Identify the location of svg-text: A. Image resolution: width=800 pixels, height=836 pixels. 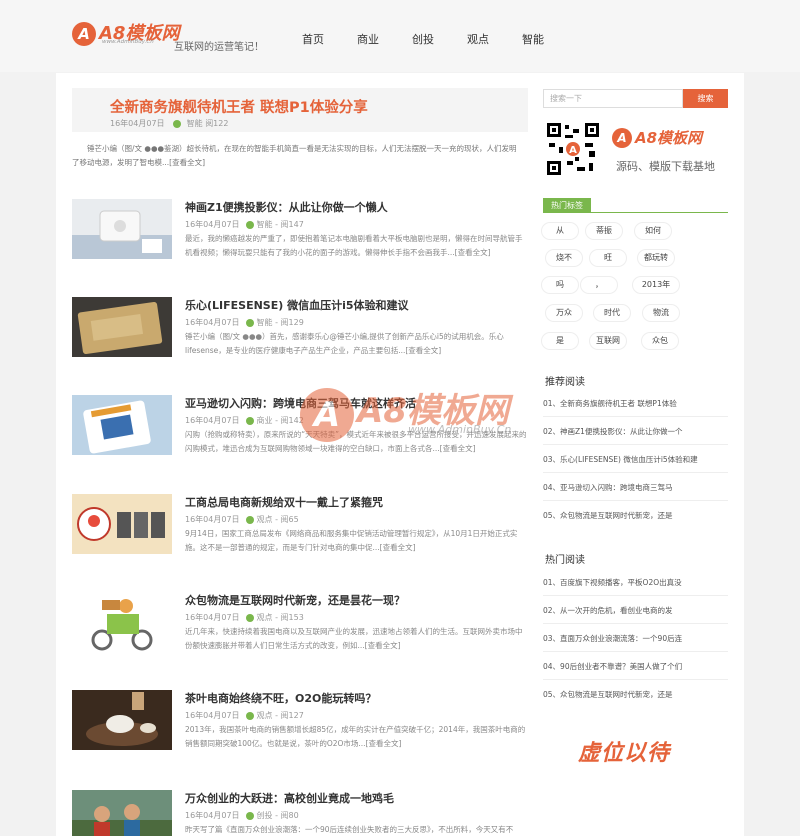
(573, 150).